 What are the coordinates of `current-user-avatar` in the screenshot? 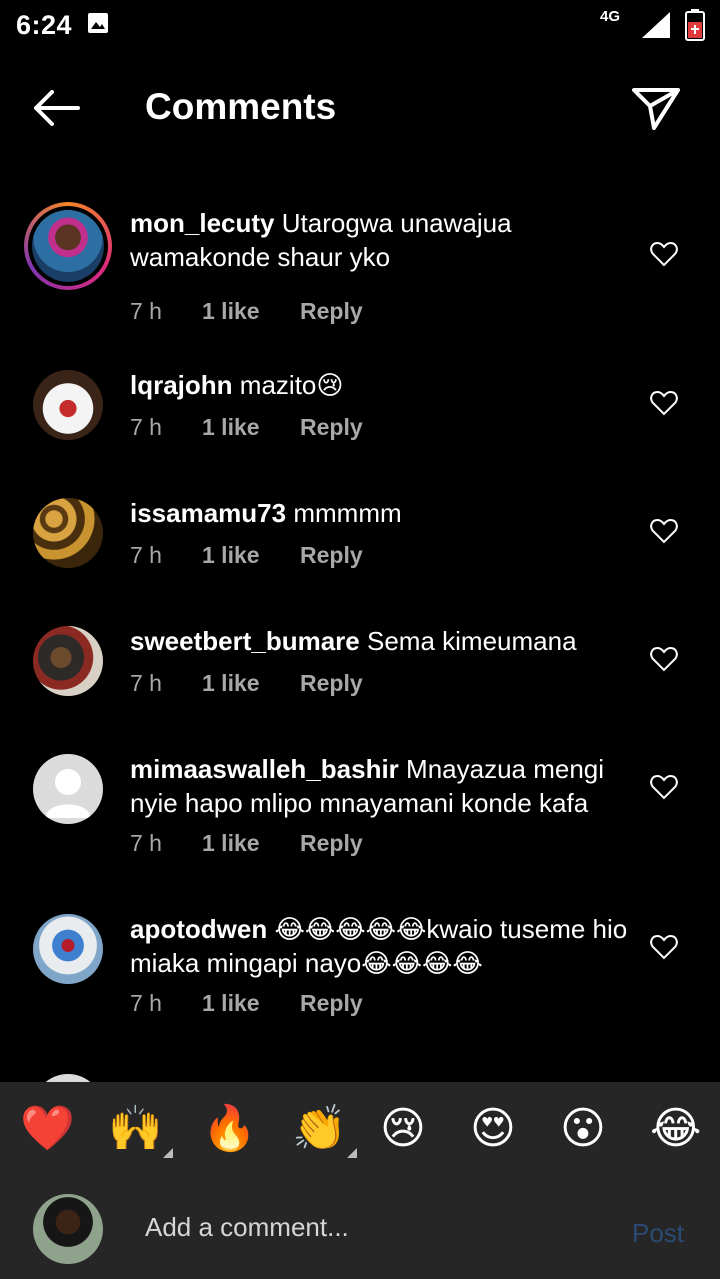 It's located at (68, 1229).